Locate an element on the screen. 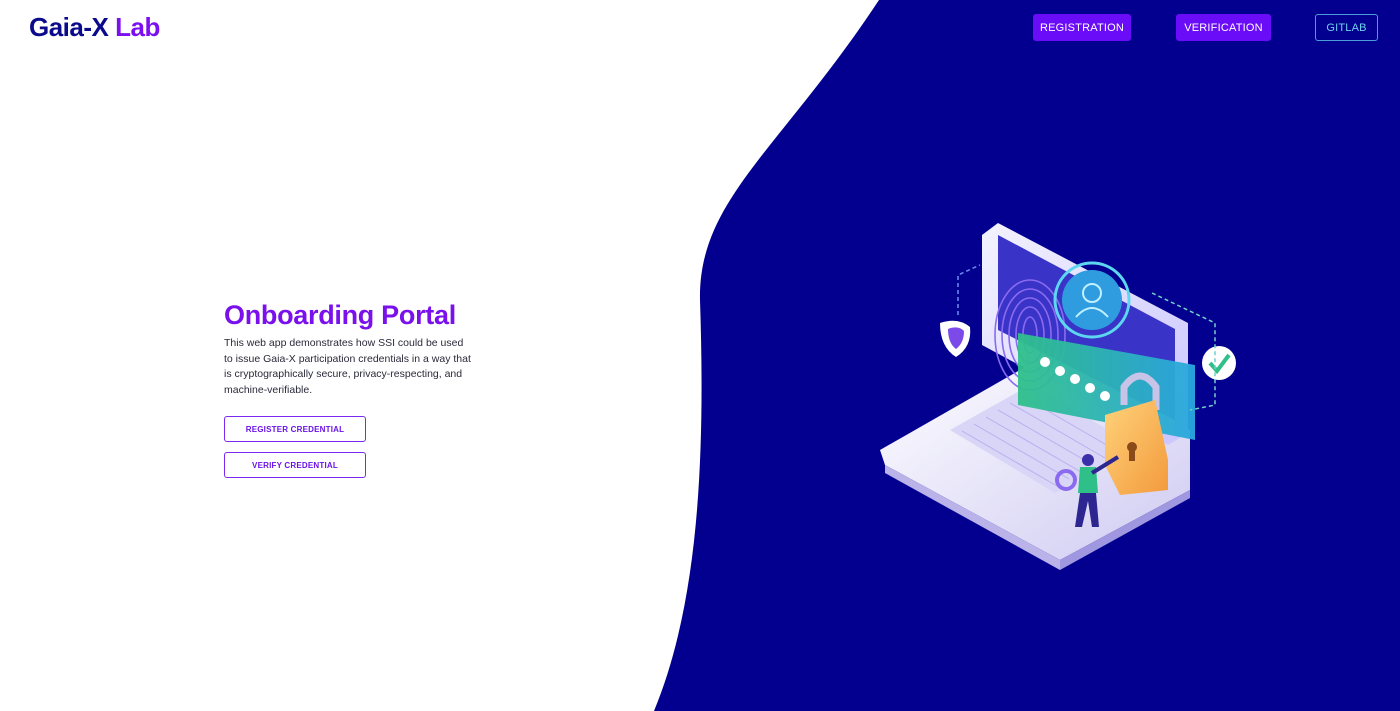 The image size is (1400, 711). register-credential-button: REGISTER CREDENTIAL is located at coordinates (295, 429).